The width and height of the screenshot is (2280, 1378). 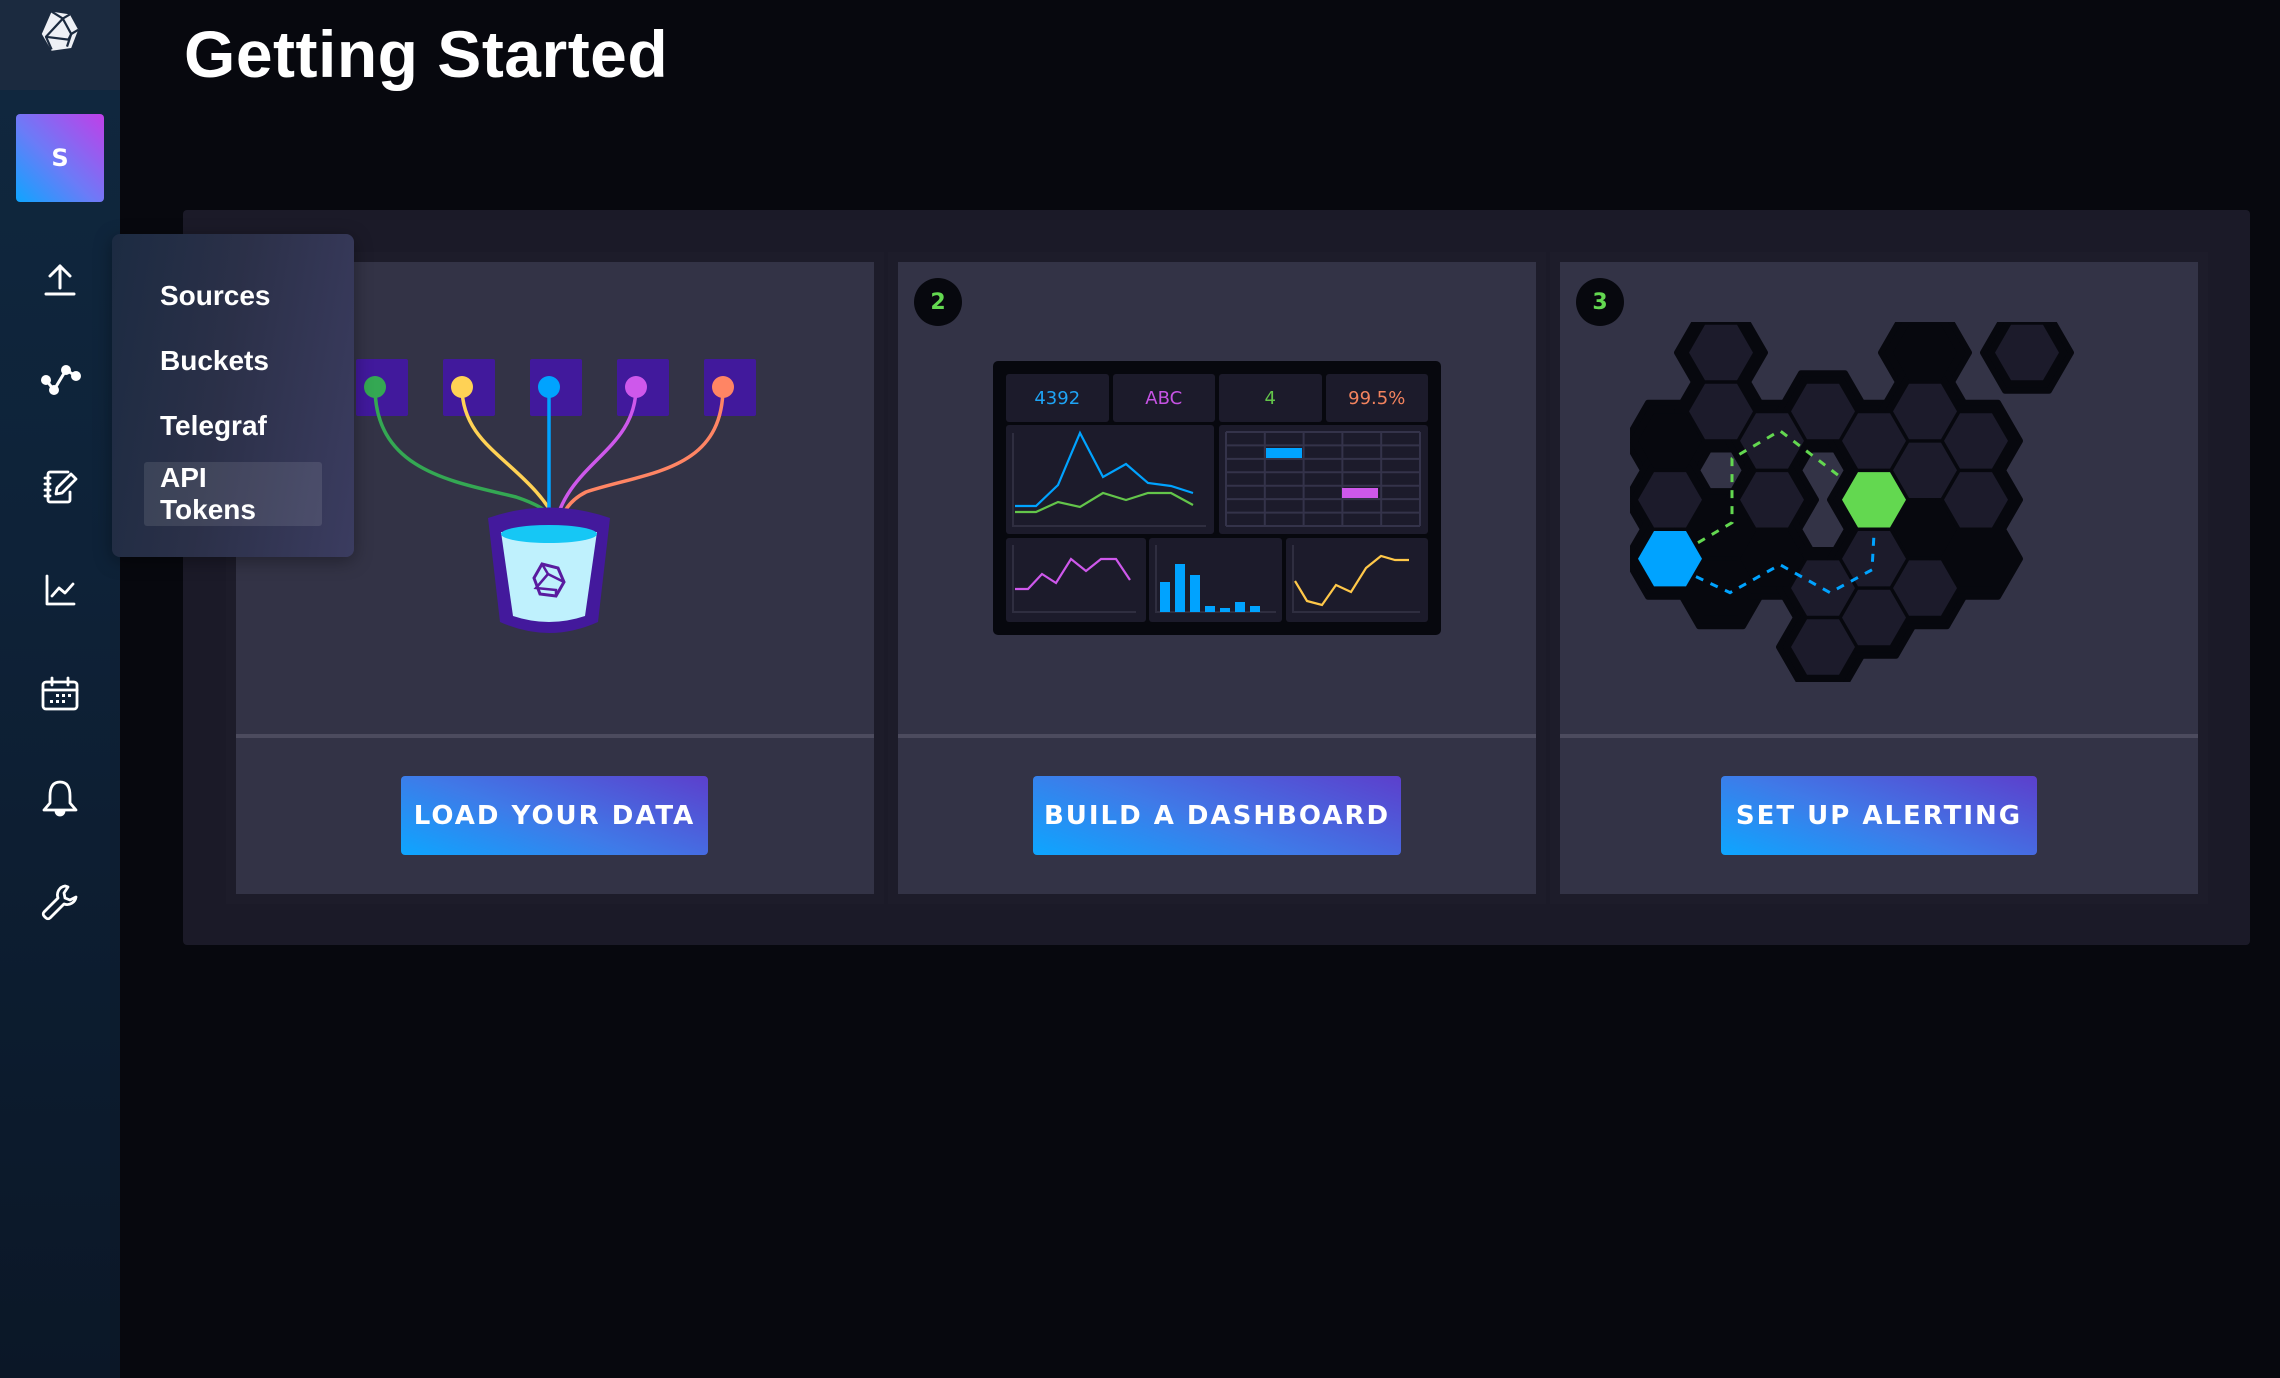 I want to click on wrench-icon, so click(x=59, y=902).